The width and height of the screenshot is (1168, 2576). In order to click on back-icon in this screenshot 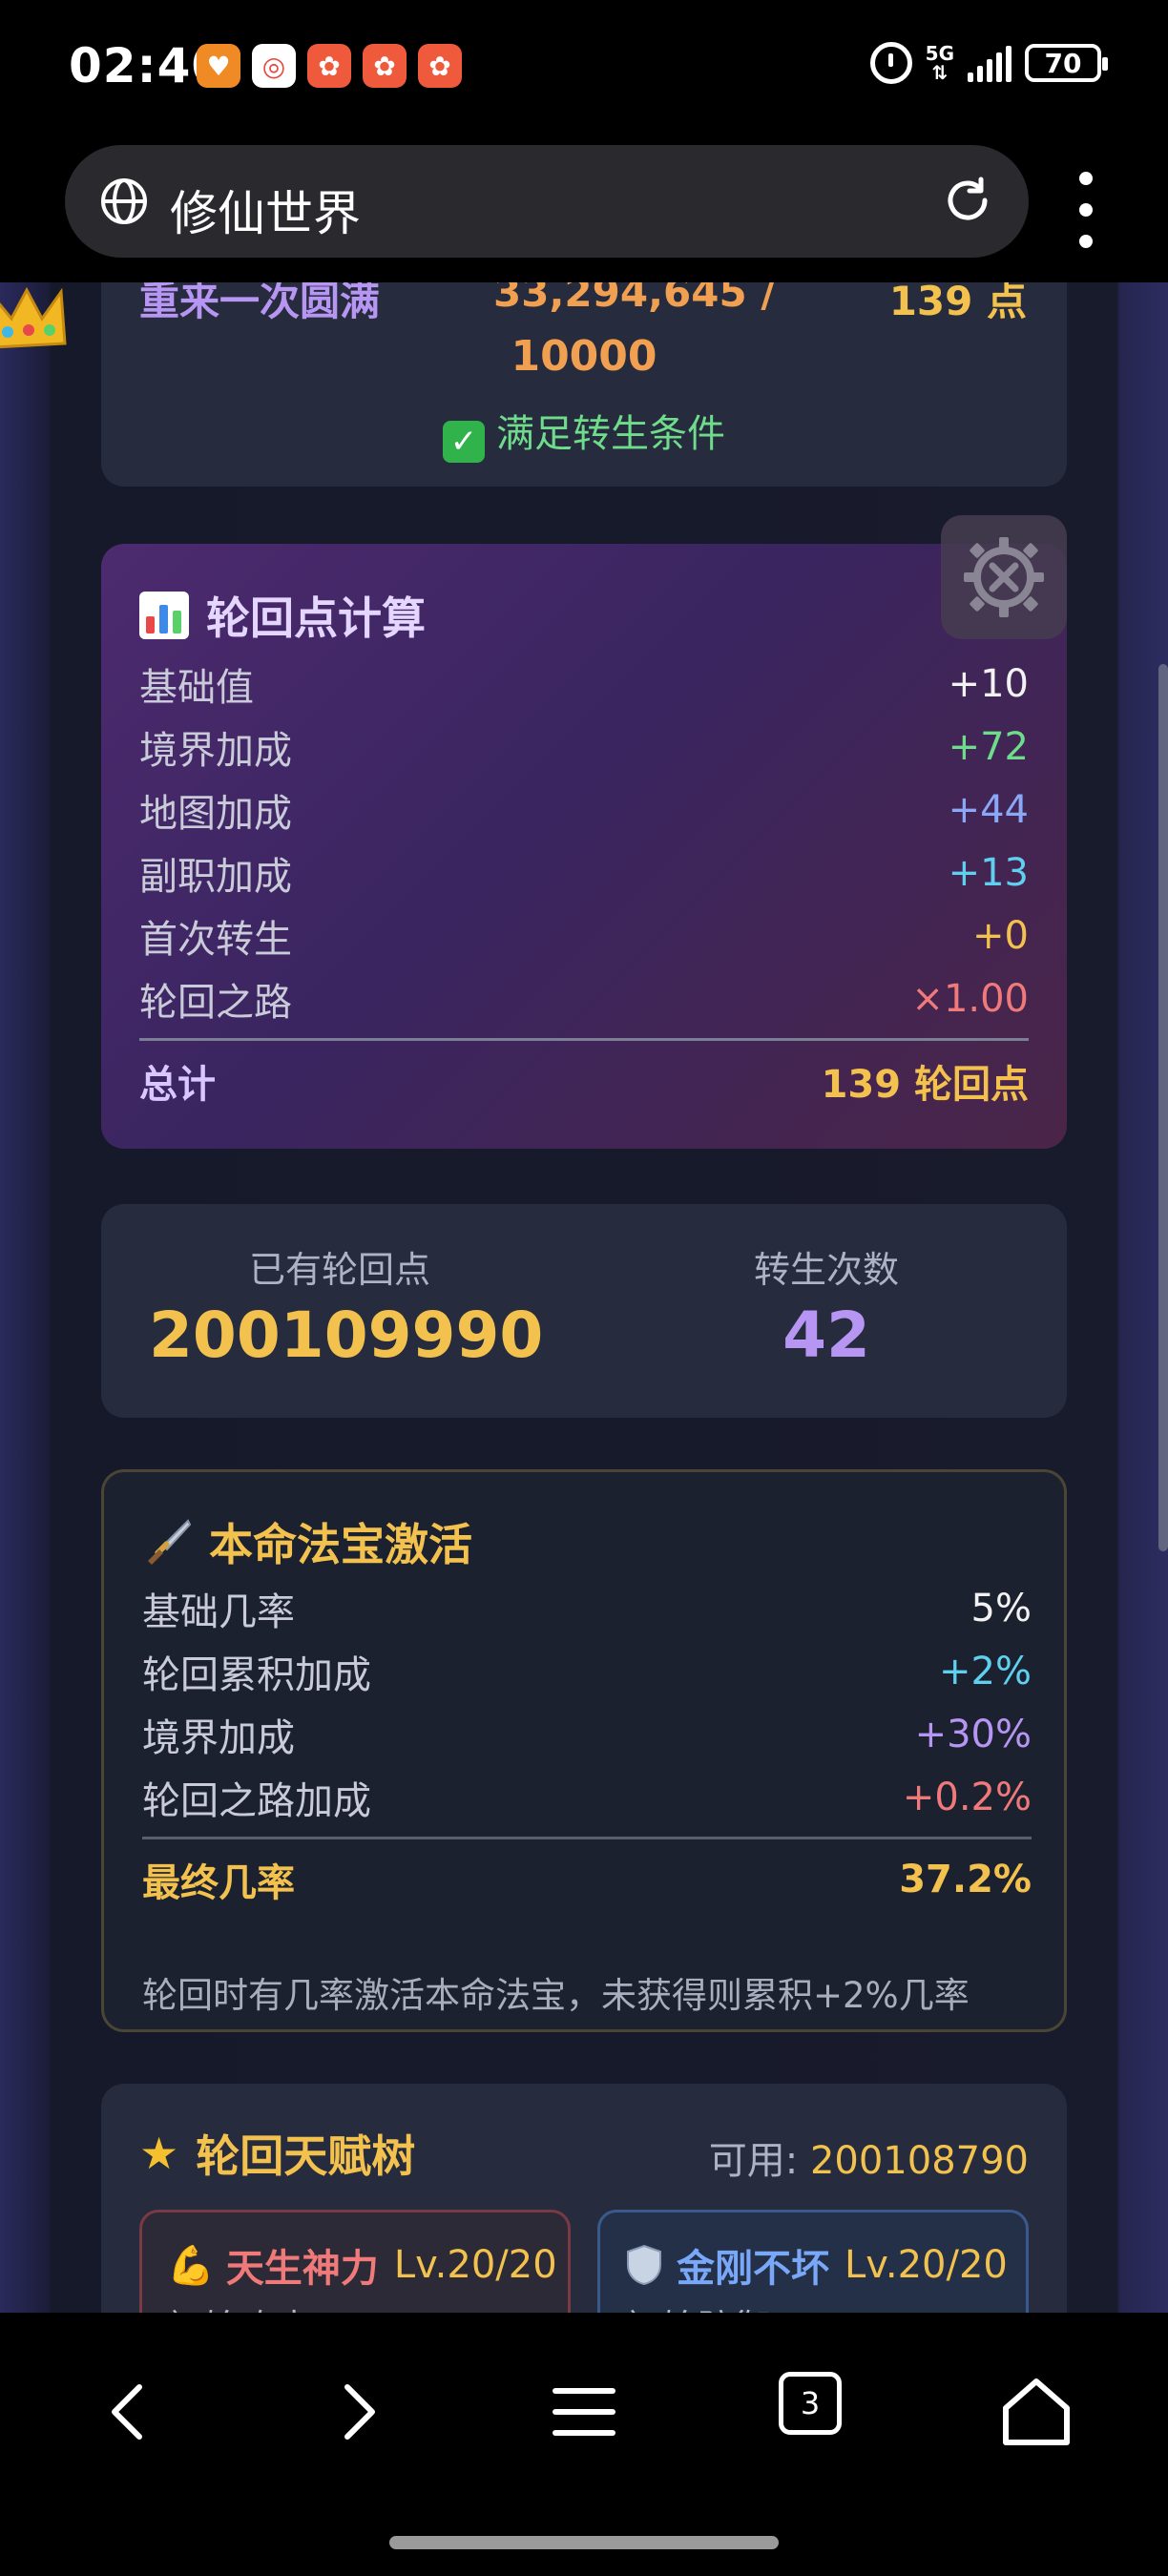, I will do `click(130, 2412)`.